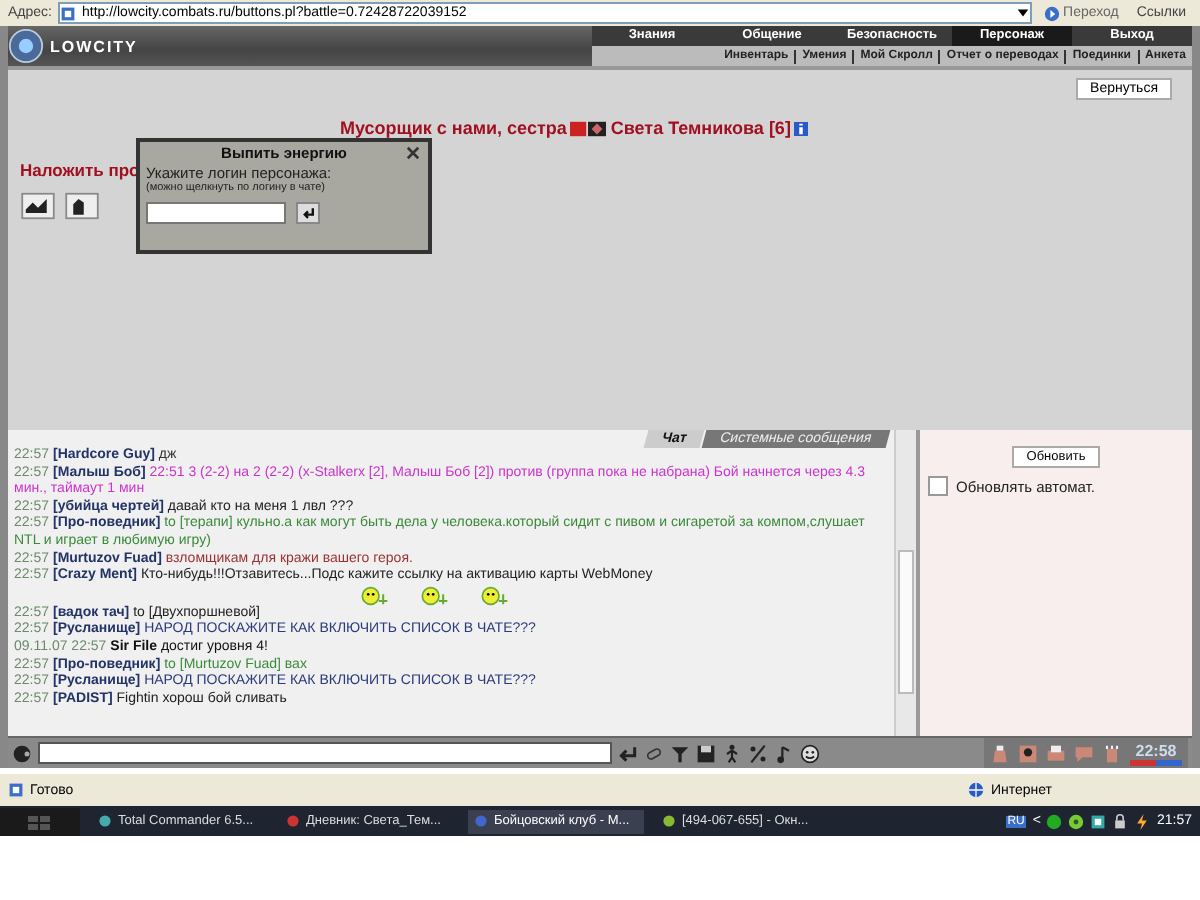 The height and width of the screenshot is (900, 1200). What do you see at coordinates (976, 790) in the screenshot?
I see `globe-icon` at bounding box center [976, 790].